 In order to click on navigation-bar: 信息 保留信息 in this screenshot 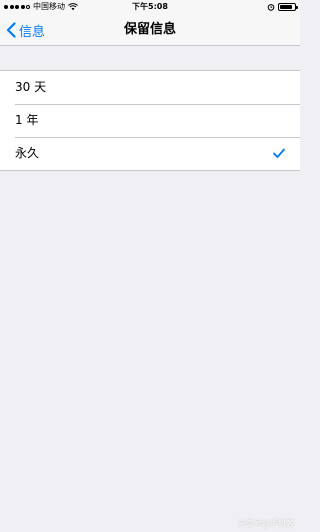, I will do `click(150, 30)`.